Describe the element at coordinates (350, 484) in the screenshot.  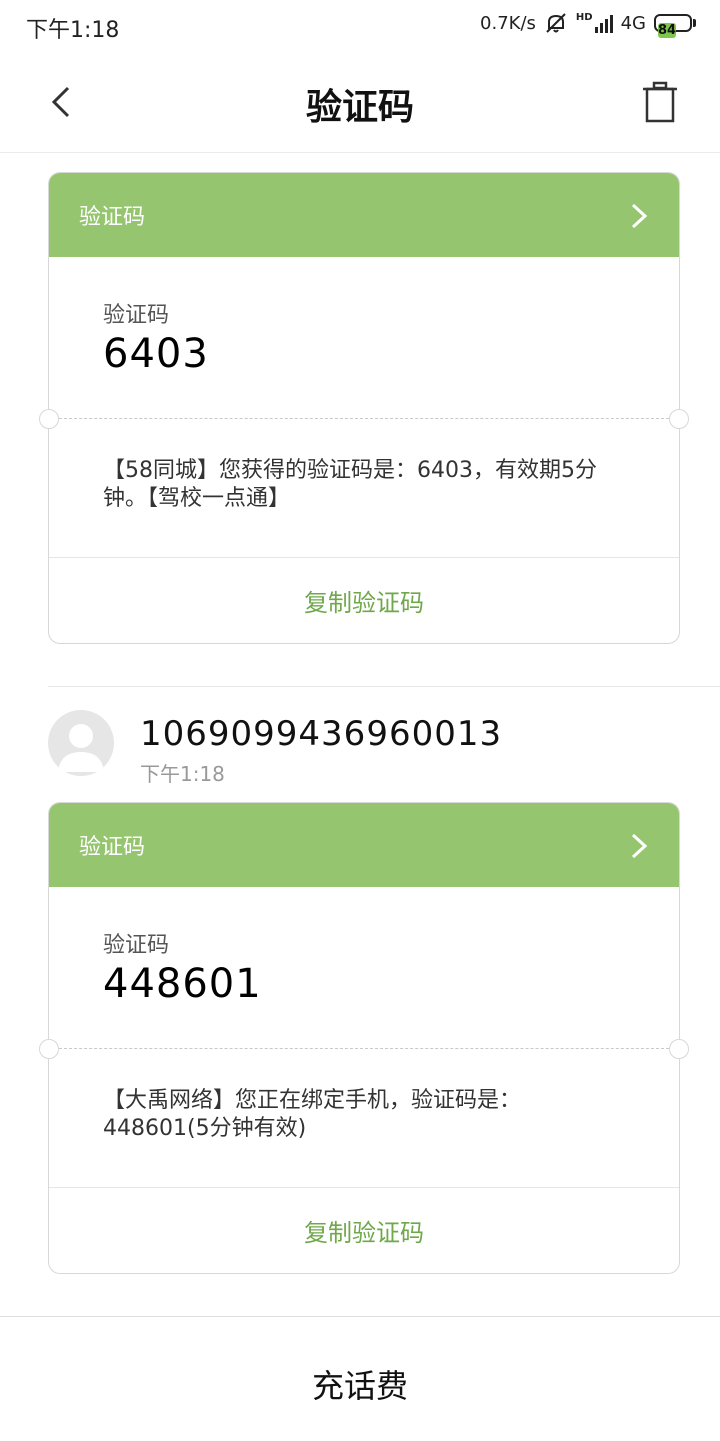
I see `message-text: 【58同城】您获得的验证码是：6403，有效期5分钟。【驾校一点通】` at that location.